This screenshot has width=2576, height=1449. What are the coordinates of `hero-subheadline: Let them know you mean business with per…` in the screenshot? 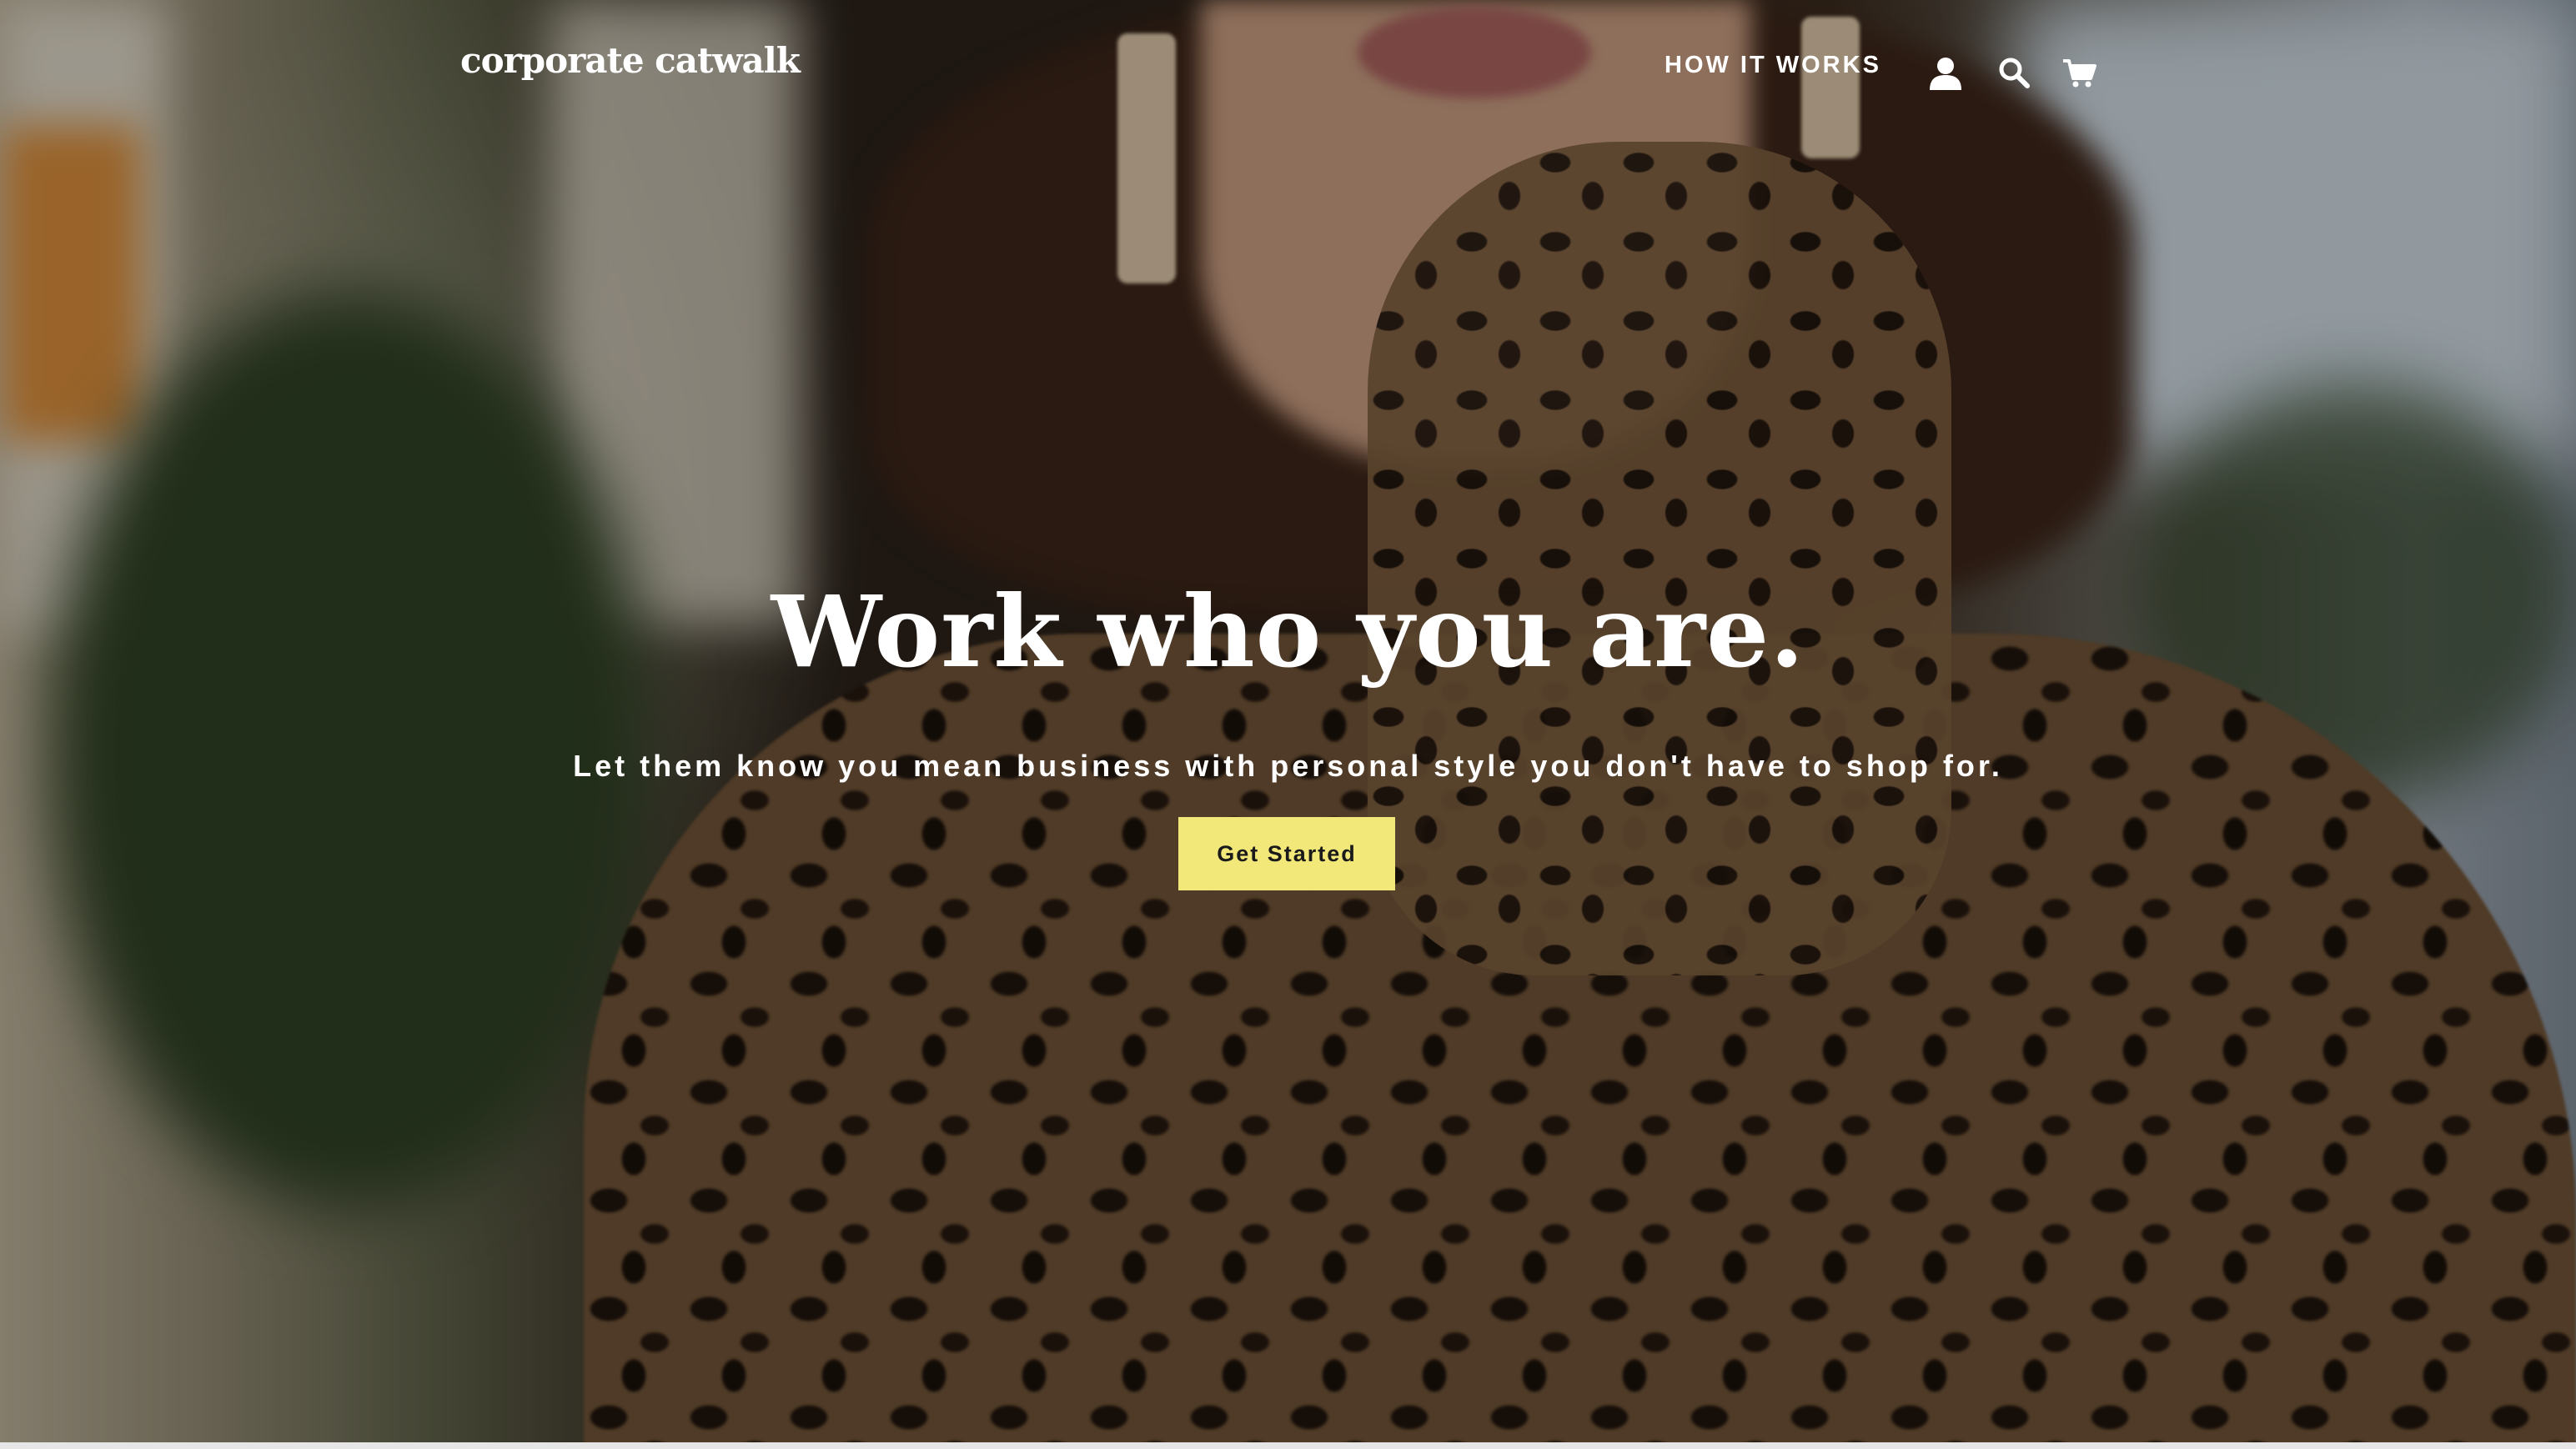 It's located at (1288, 766).